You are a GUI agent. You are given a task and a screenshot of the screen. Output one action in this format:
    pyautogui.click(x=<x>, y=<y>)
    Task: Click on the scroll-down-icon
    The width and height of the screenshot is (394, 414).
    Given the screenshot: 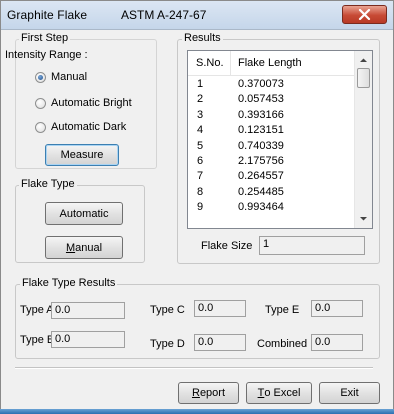 What is the action you would take?
    pyautogui.click(x=363, y=218)
    